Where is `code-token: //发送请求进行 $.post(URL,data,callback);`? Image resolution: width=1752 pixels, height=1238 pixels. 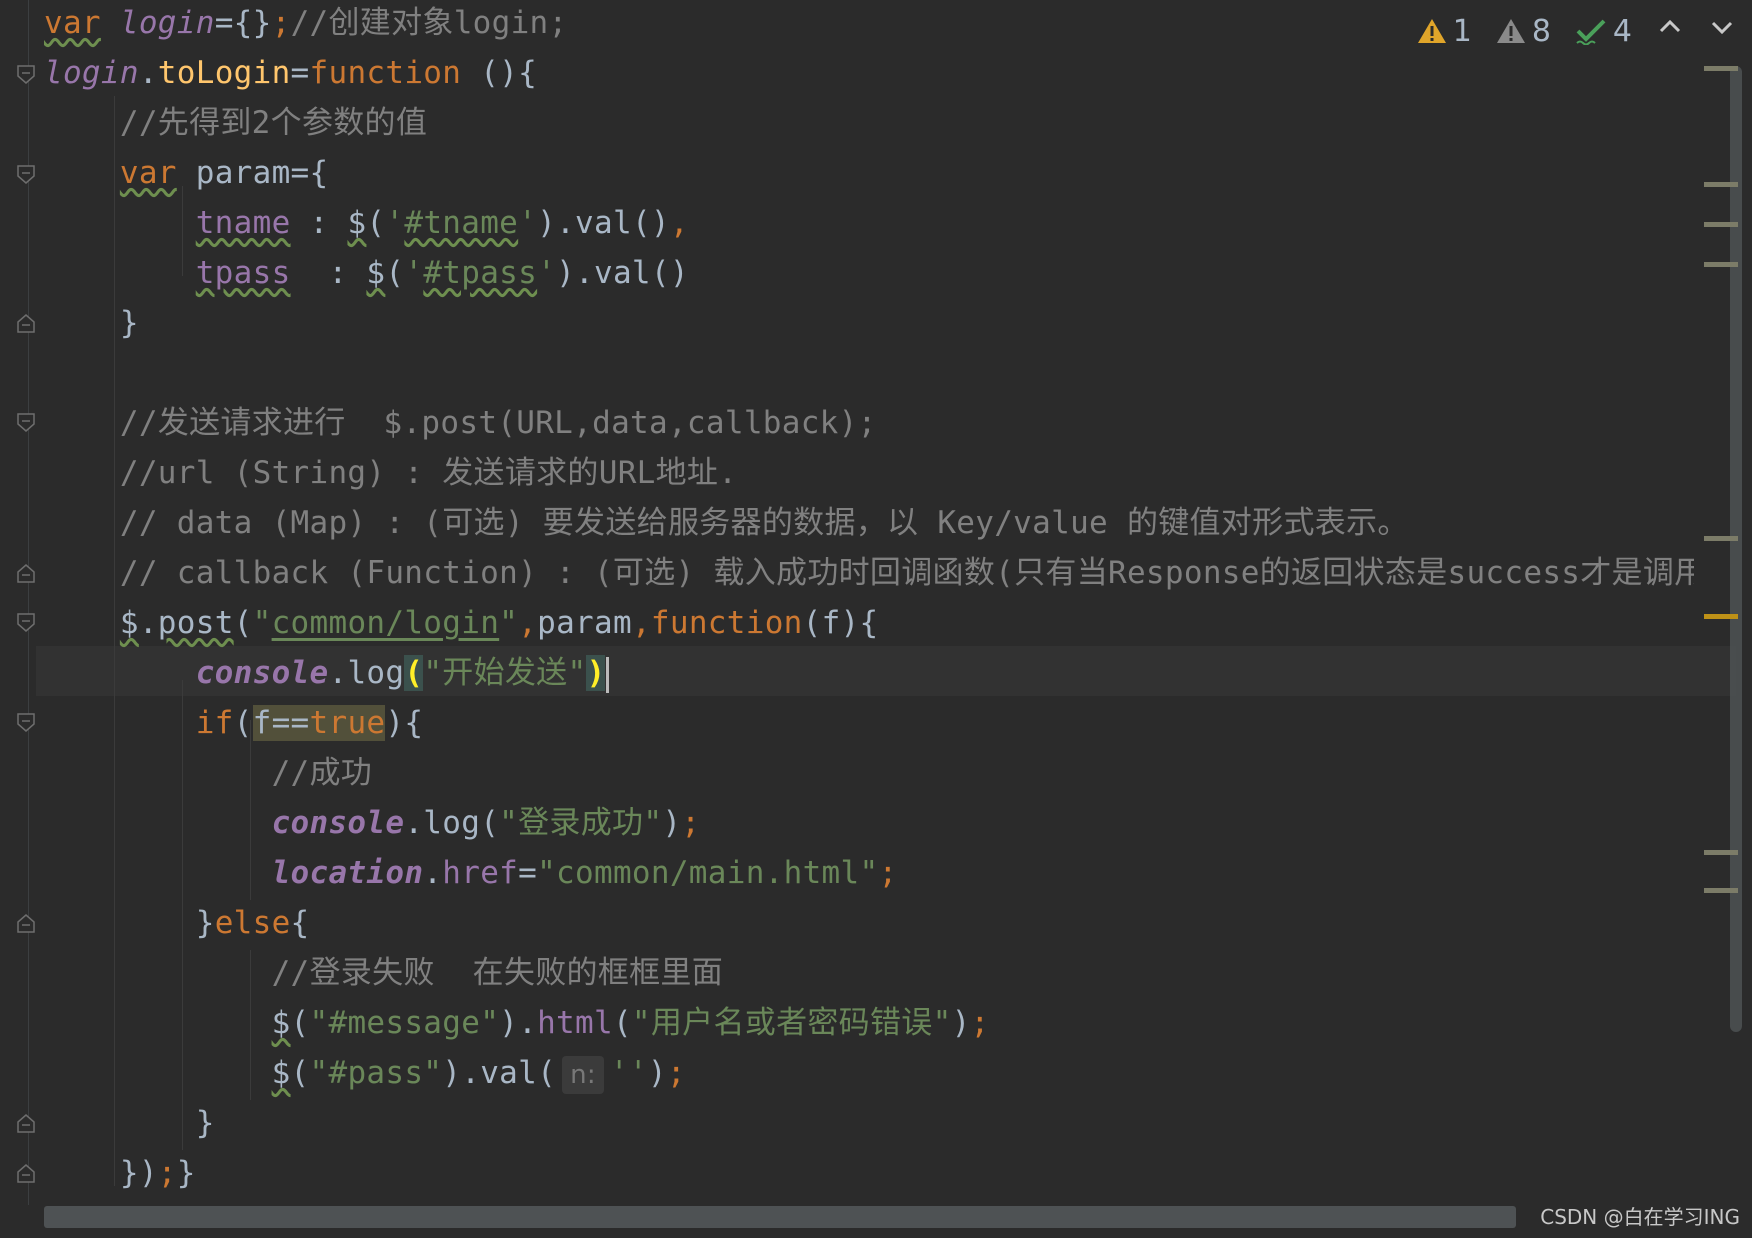 code-token: //发送请求进行 $.post(URL,data,callback); is located at coordinates (460, 423).